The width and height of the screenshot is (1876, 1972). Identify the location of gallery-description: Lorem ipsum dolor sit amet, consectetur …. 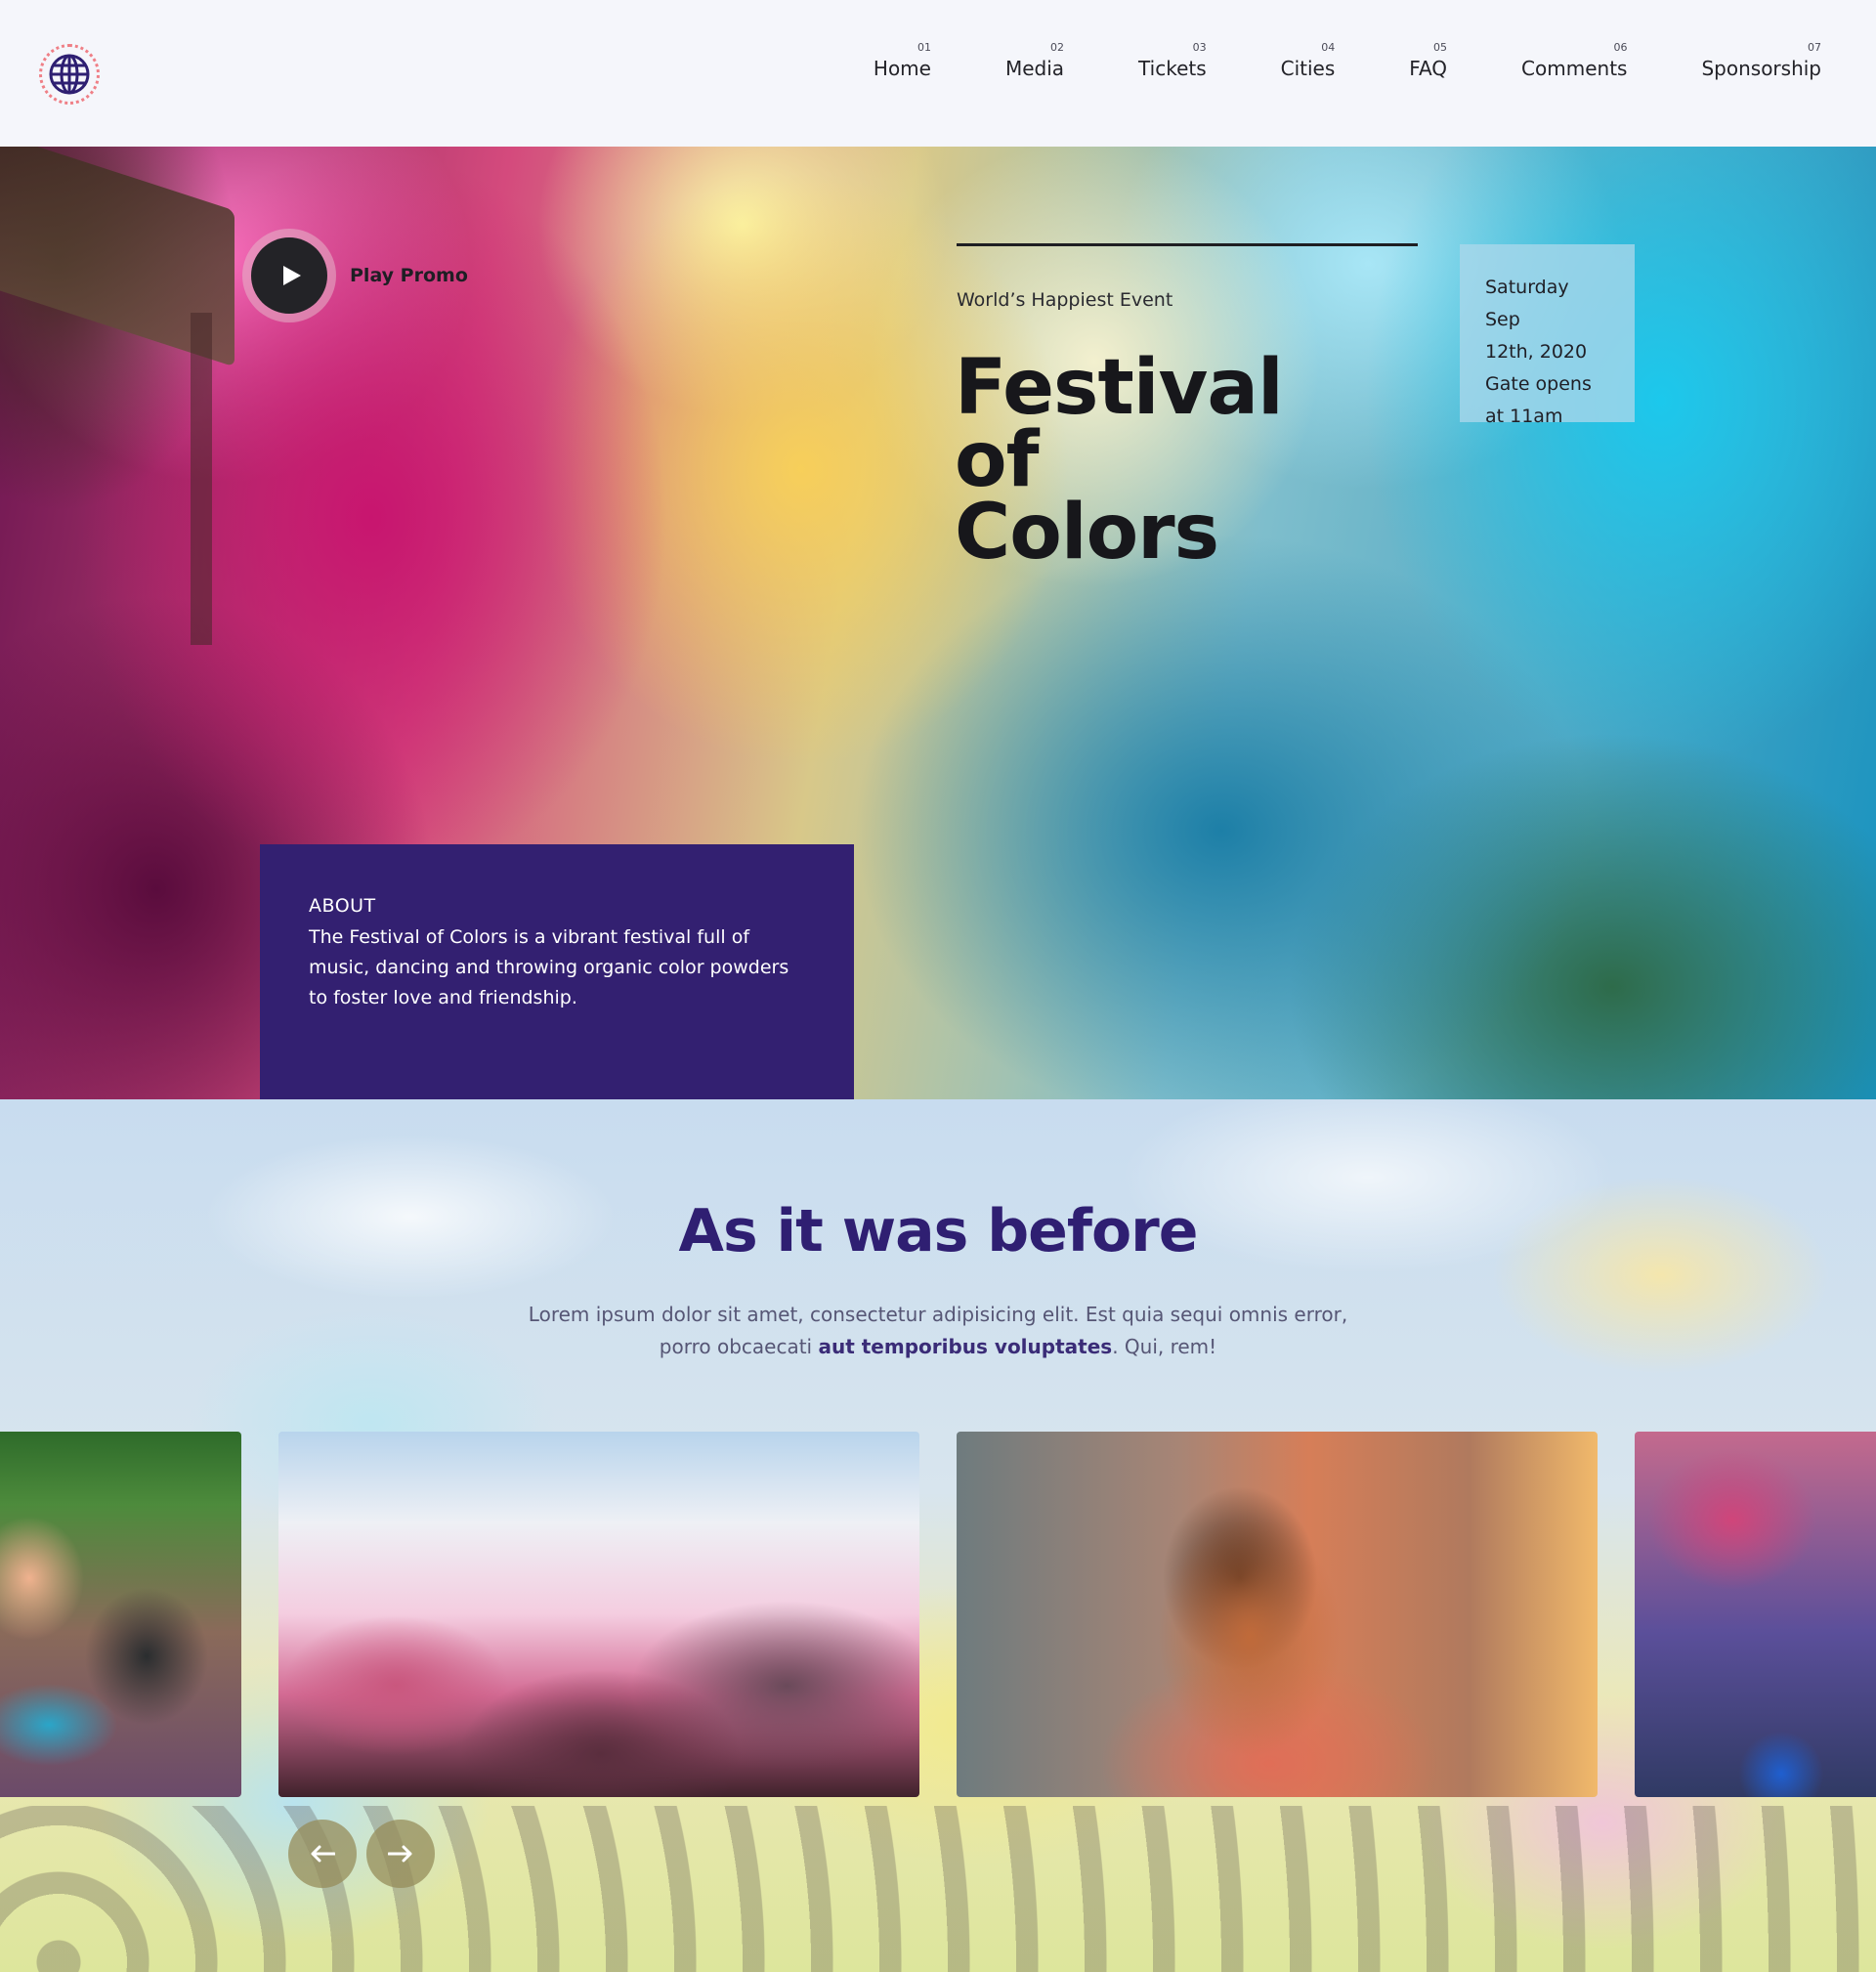
(938, 1331).